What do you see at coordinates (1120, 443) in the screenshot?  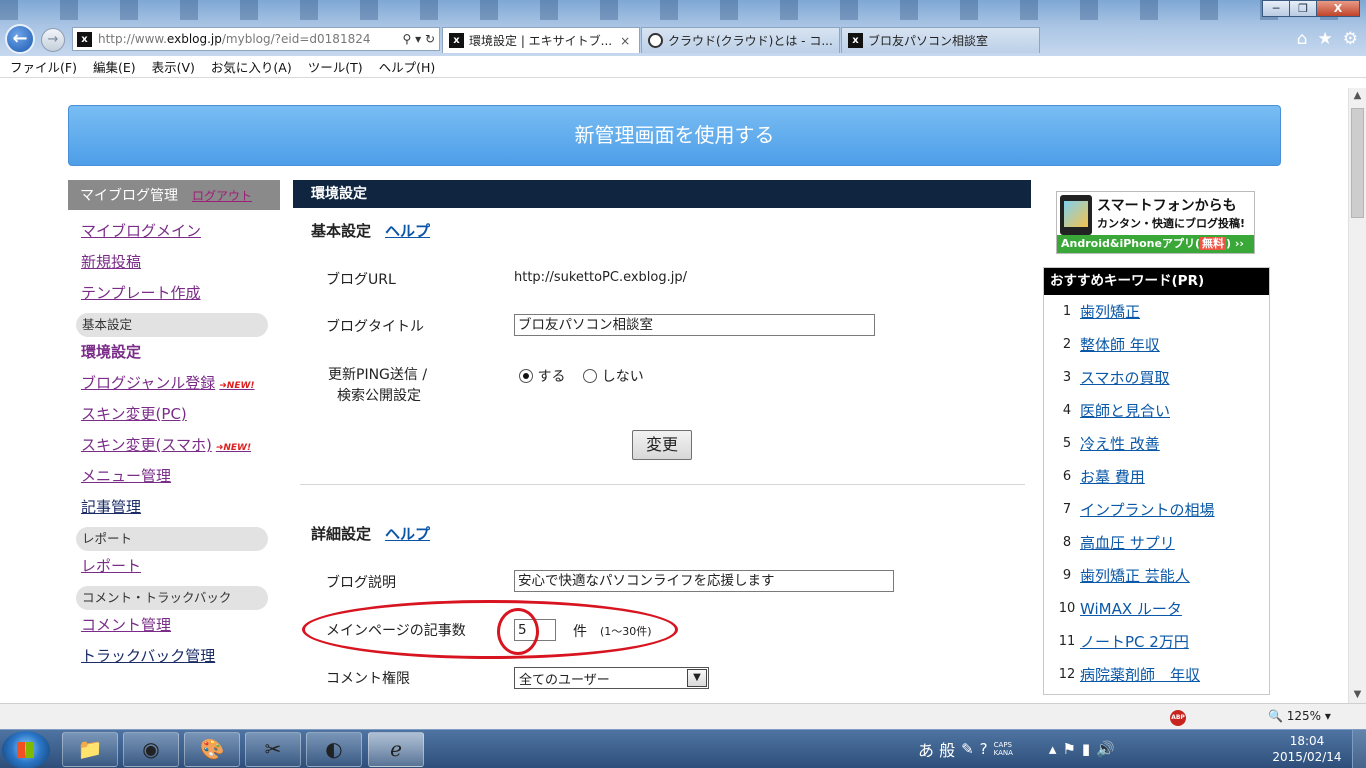 I see `keyword-link: 冷え性 改善` at bounding box center [1120, 443].